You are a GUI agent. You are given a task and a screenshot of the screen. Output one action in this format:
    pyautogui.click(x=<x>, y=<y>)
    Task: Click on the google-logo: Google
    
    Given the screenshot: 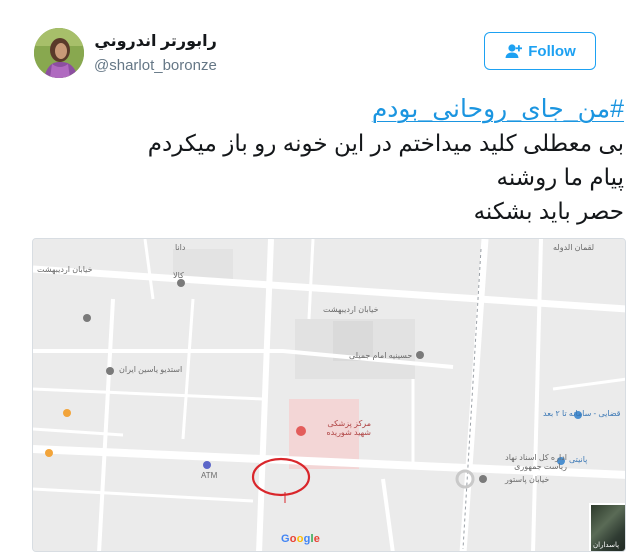 What is the action you would take?
    pyautogui.click(x=300, y=539)
    